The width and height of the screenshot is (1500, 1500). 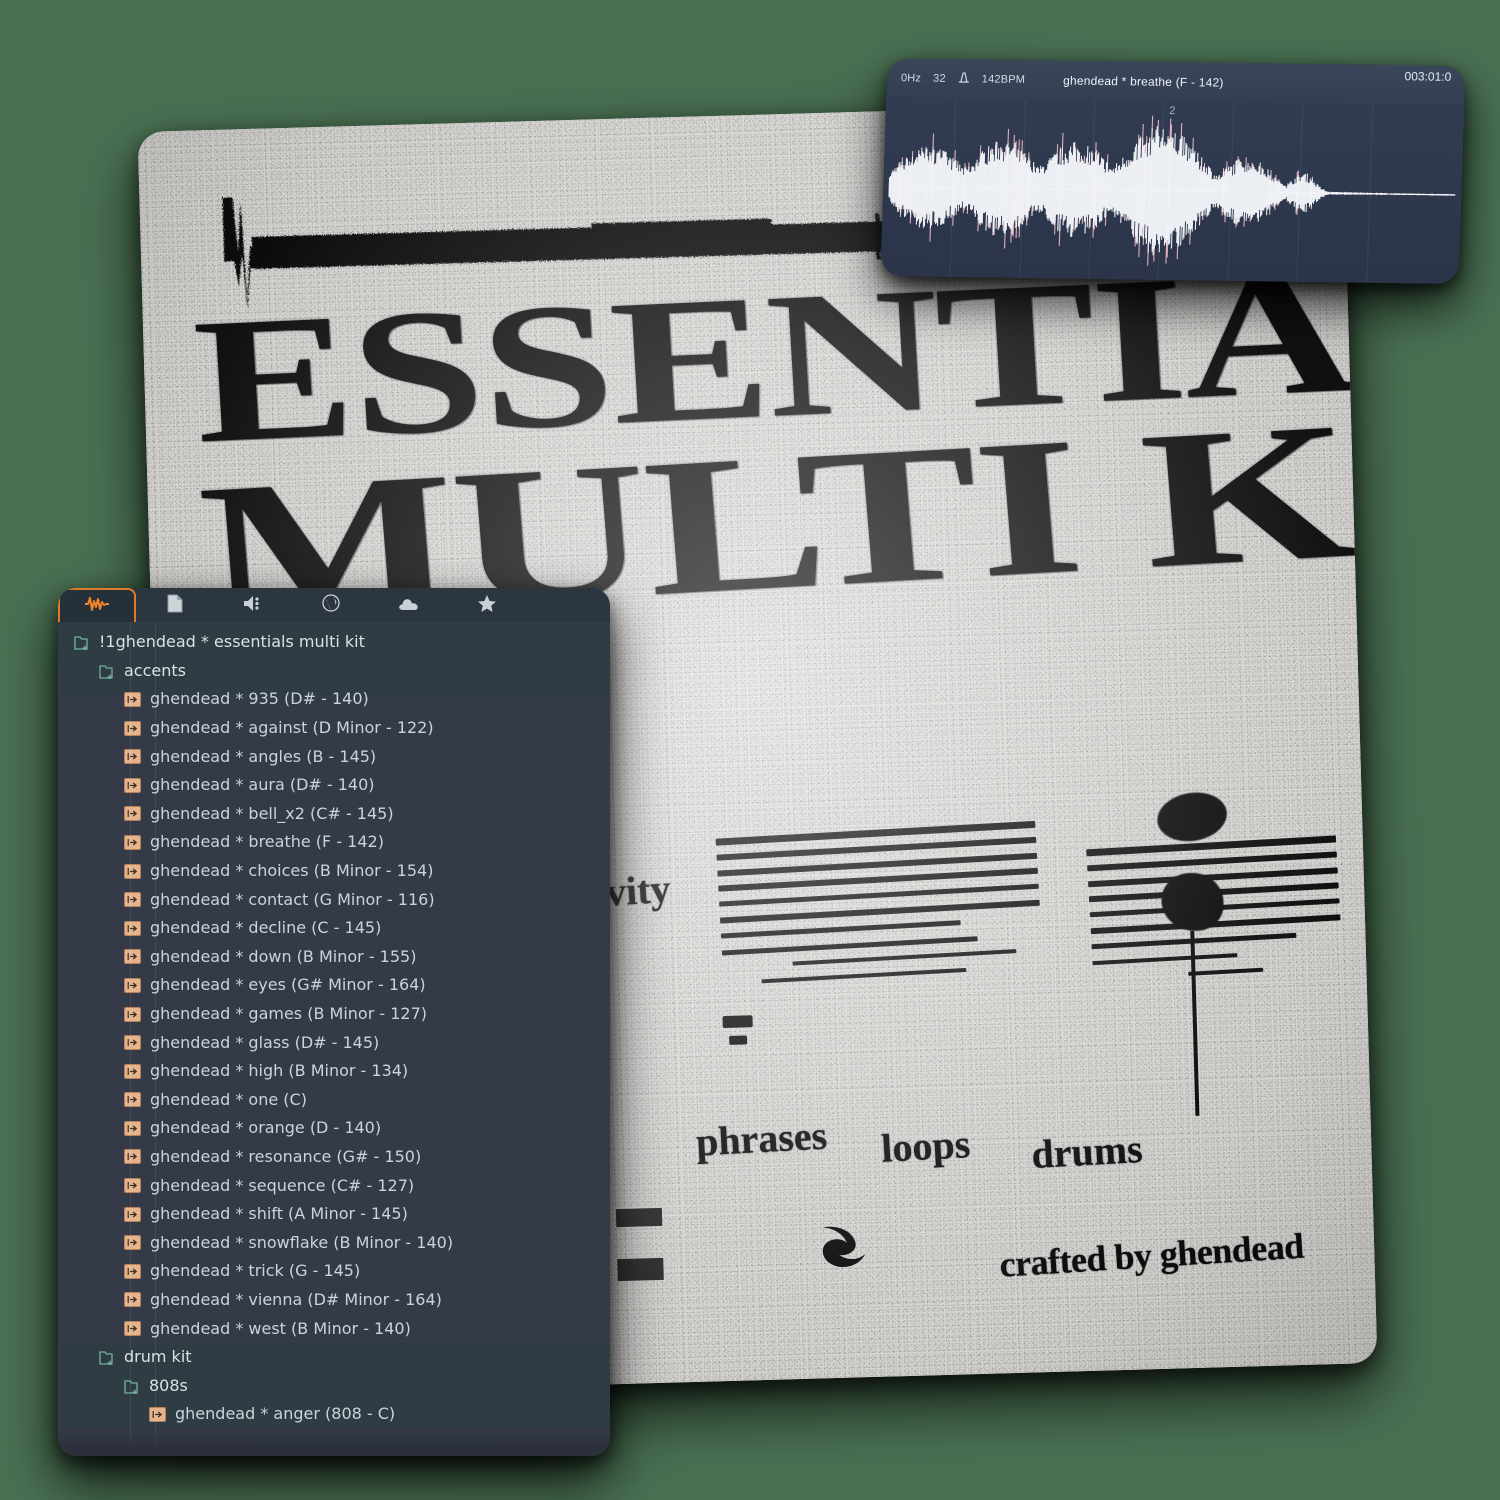 What do you see at coordinates (1003, 79) in the screenshot?
I see `bpm-label: 142BPM` at bounding box center [1003, 79].